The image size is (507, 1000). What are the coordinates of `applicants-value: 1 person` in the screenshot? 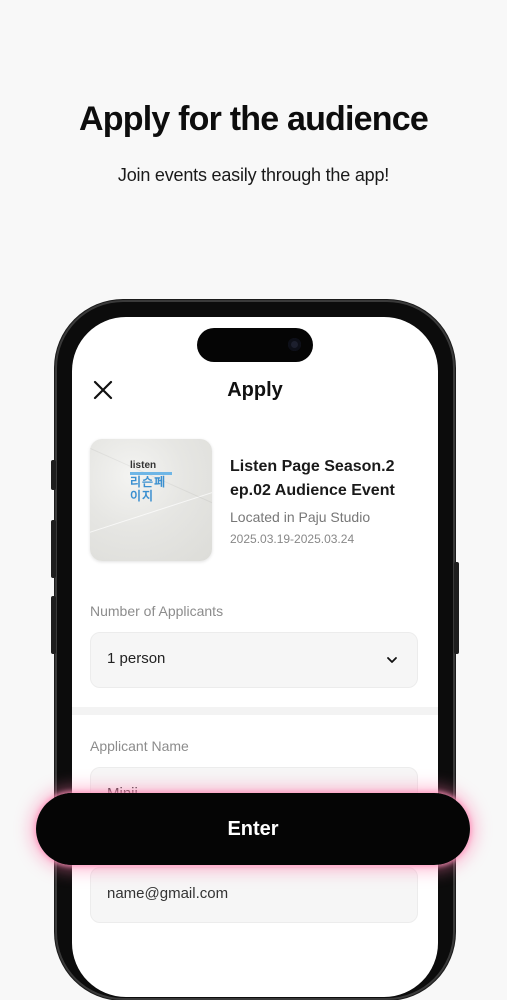 It's located at (136, 658).